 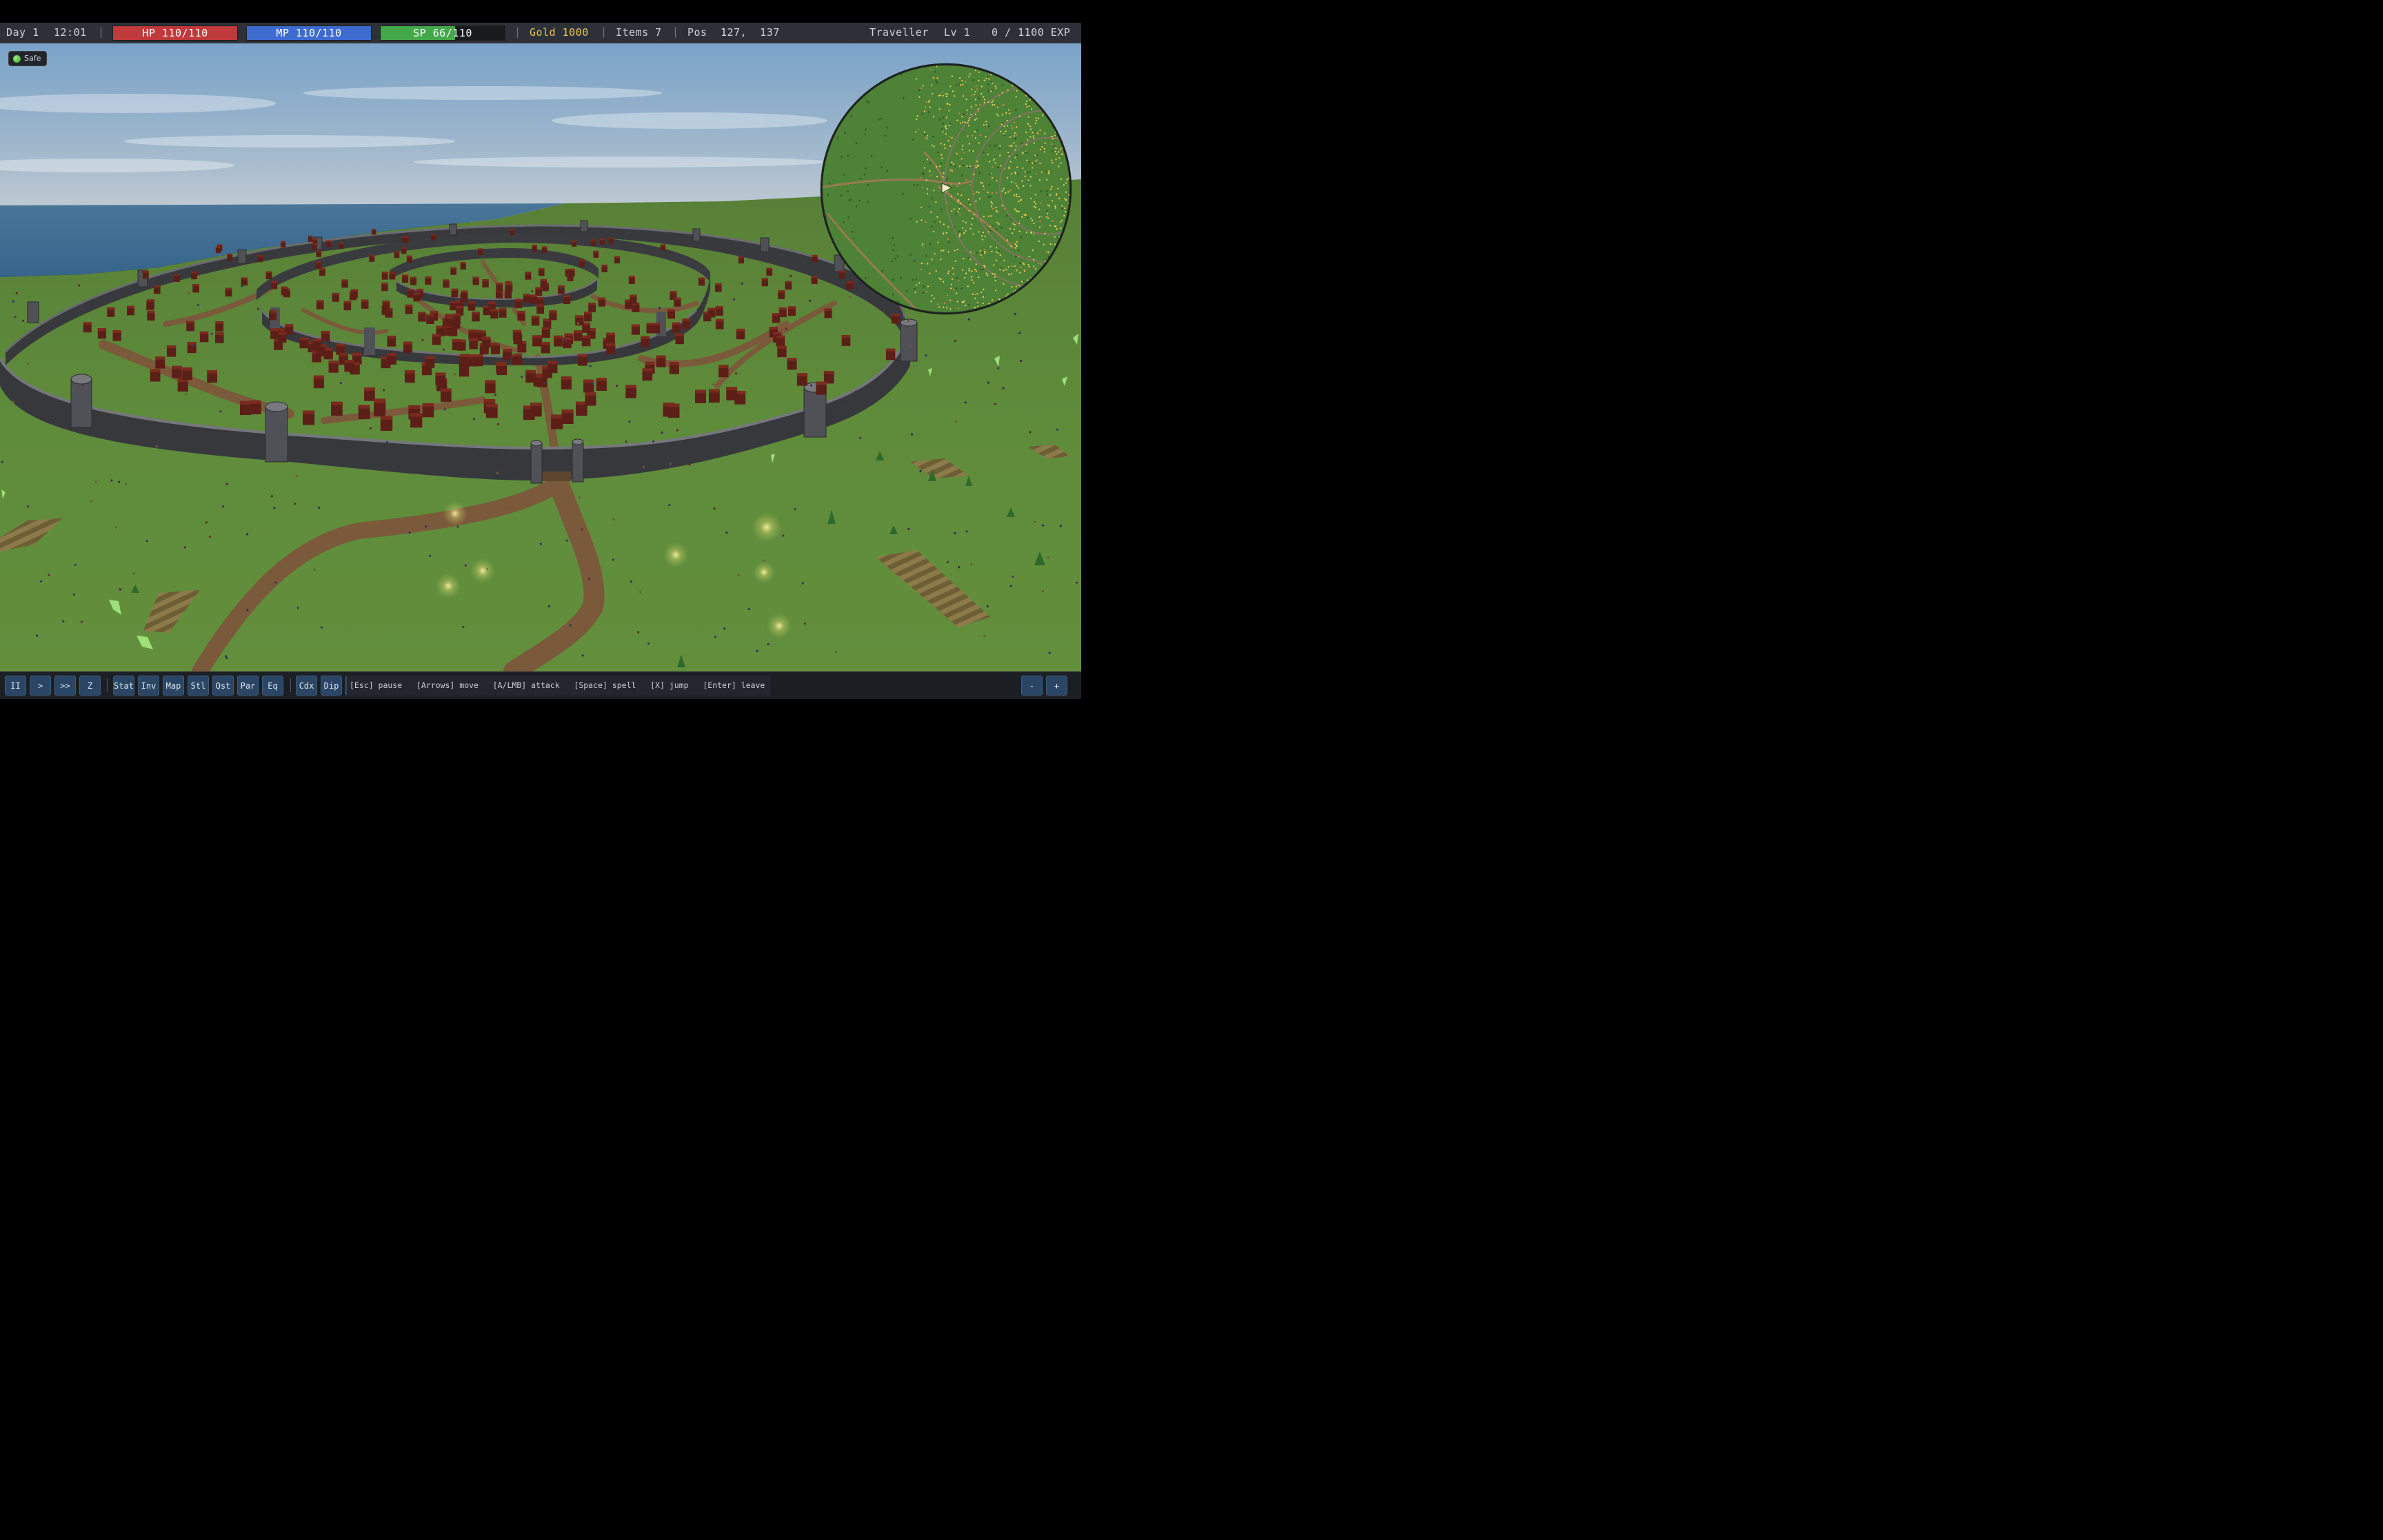 What do you see at coordinates (223, 686) in the screenshot?
I see `quest-button: Qst` at bounding box center [223, 686].